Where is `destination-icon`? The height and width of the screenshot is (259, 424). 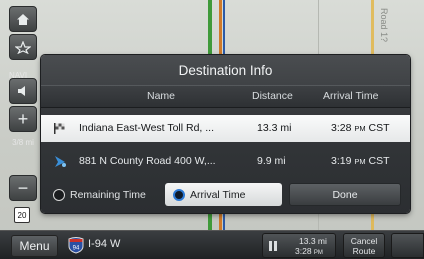
destination-icon is located at coordinates (23, 47).